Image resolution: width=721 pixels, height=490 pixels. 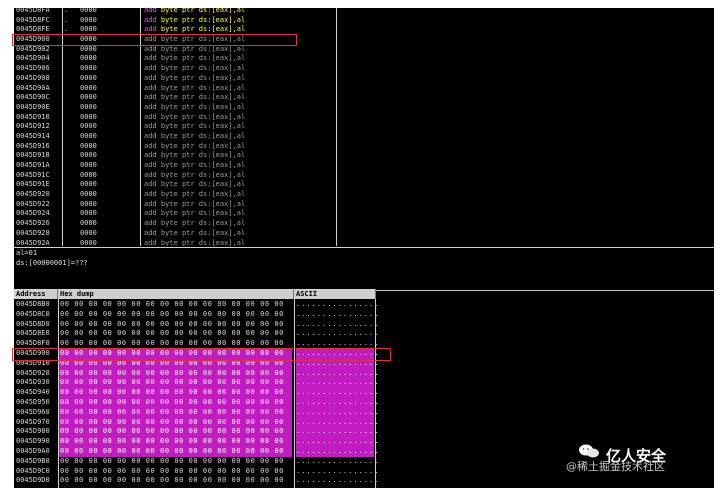 What do you see at coordinates (336, 127) in the screenshot?
I see `disasm-divider-instruction` at bounding box center [336, 127].